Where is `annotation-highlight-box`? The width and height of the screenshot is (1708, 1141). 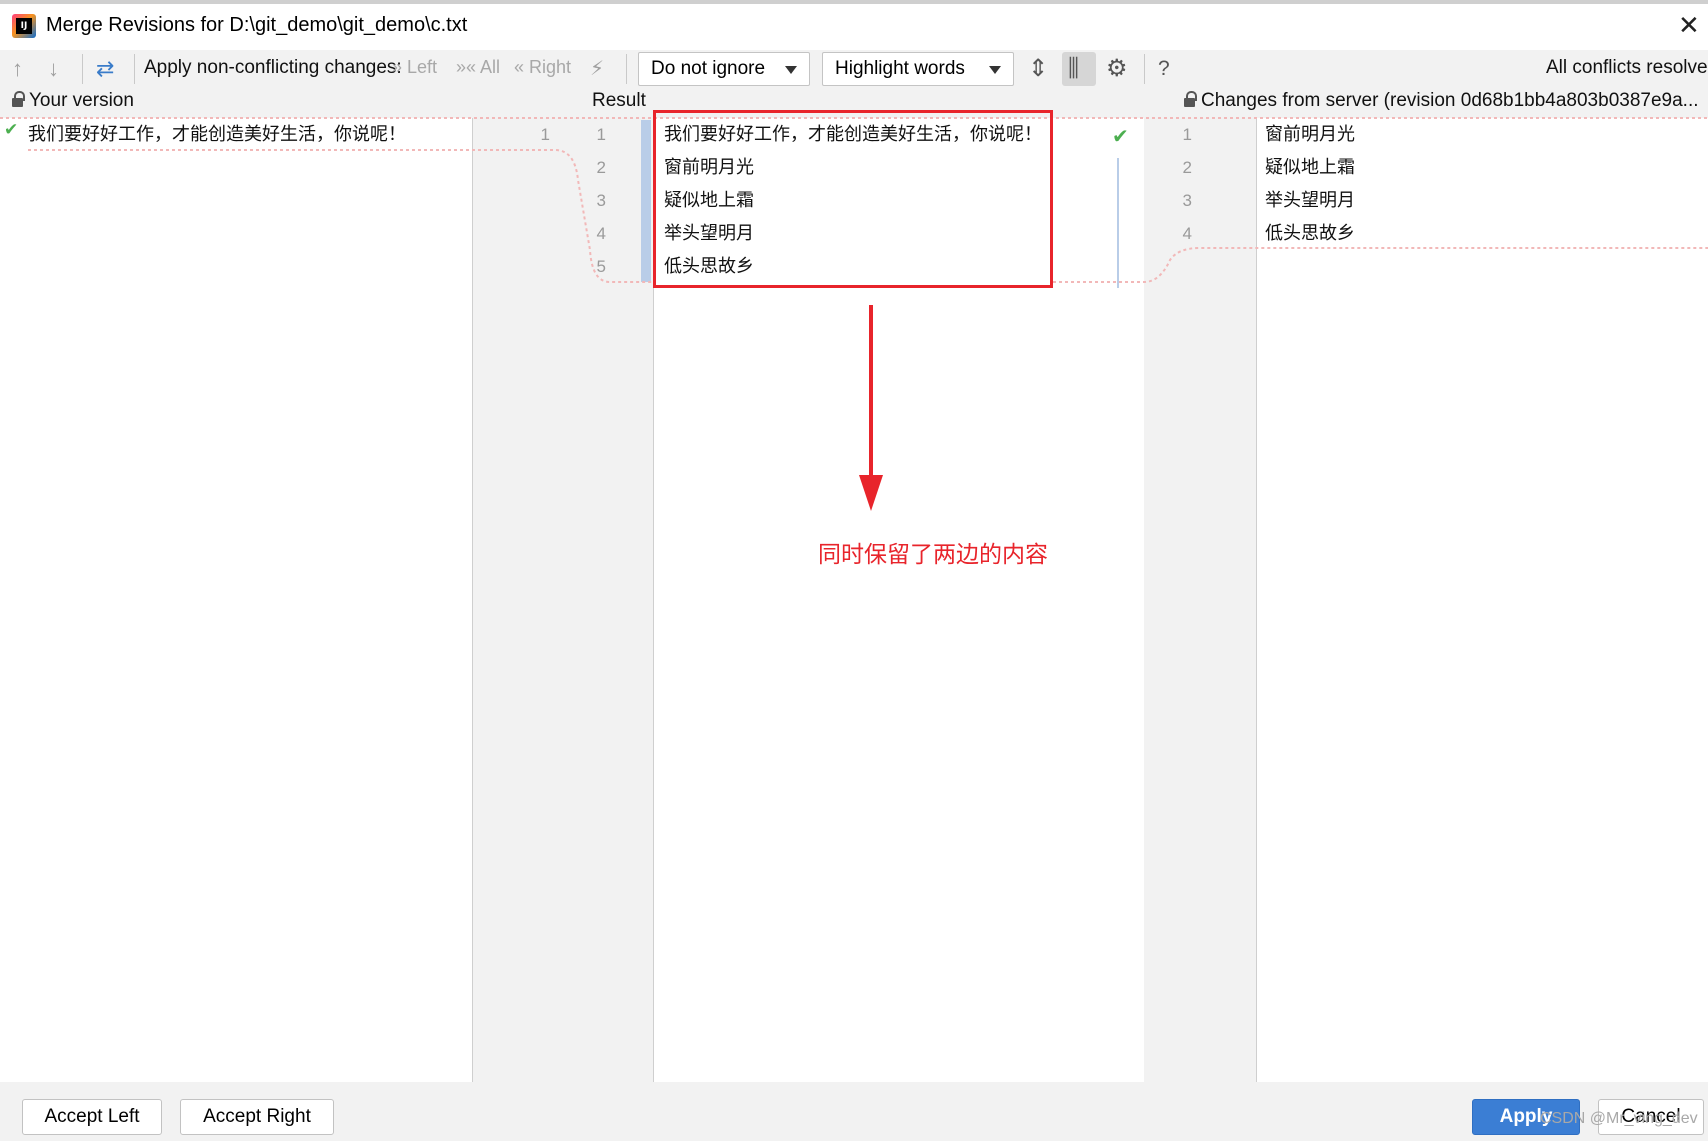
annotation-highlight-box is located at coordinates (853, 199).